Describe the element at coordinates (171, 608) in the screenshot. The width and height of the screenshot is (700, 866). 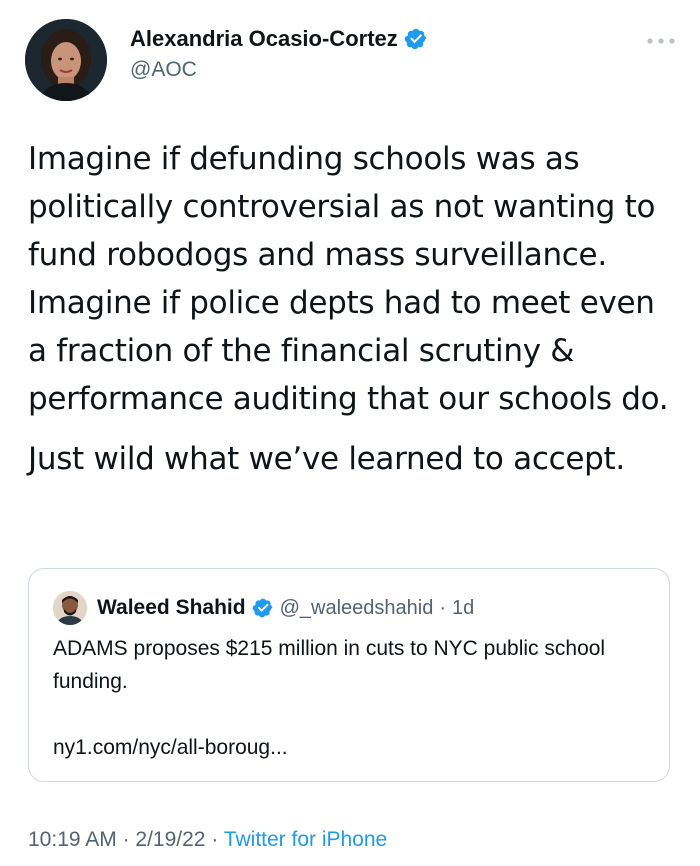
I see `quoted-author-name: Waleed Shahid` at that location.